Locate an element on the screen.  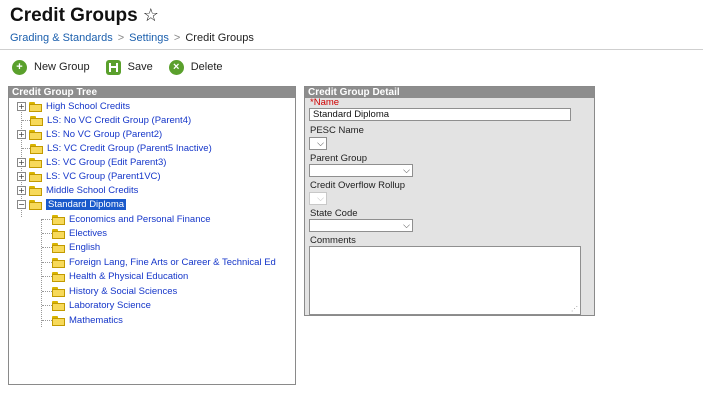
tree-item-ls-vc-group-parent1: + LS: VC Group (Parent1VC) is located at coordinates (89, 176).